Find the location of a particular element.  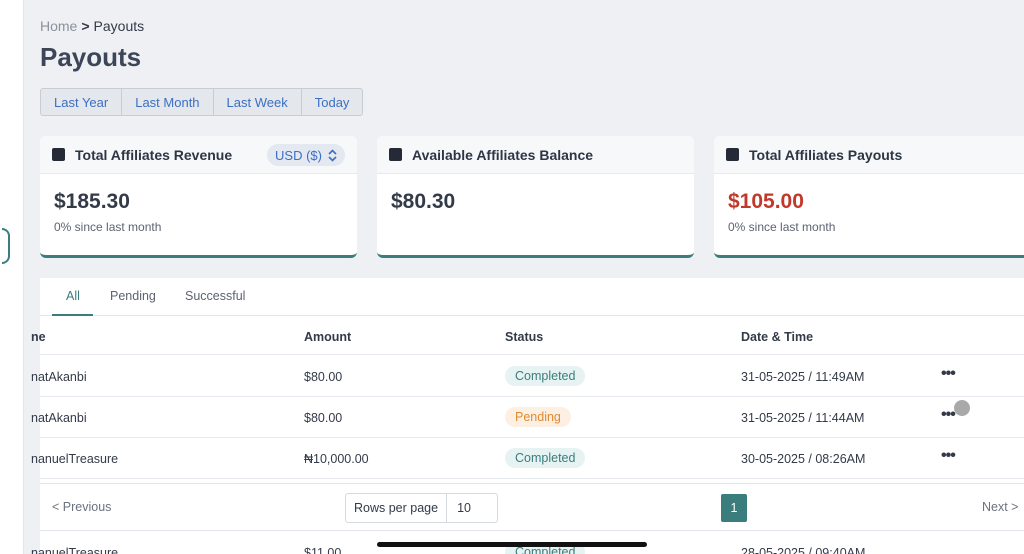

next-page-button: Next > is located at coordinates (1000, 507).